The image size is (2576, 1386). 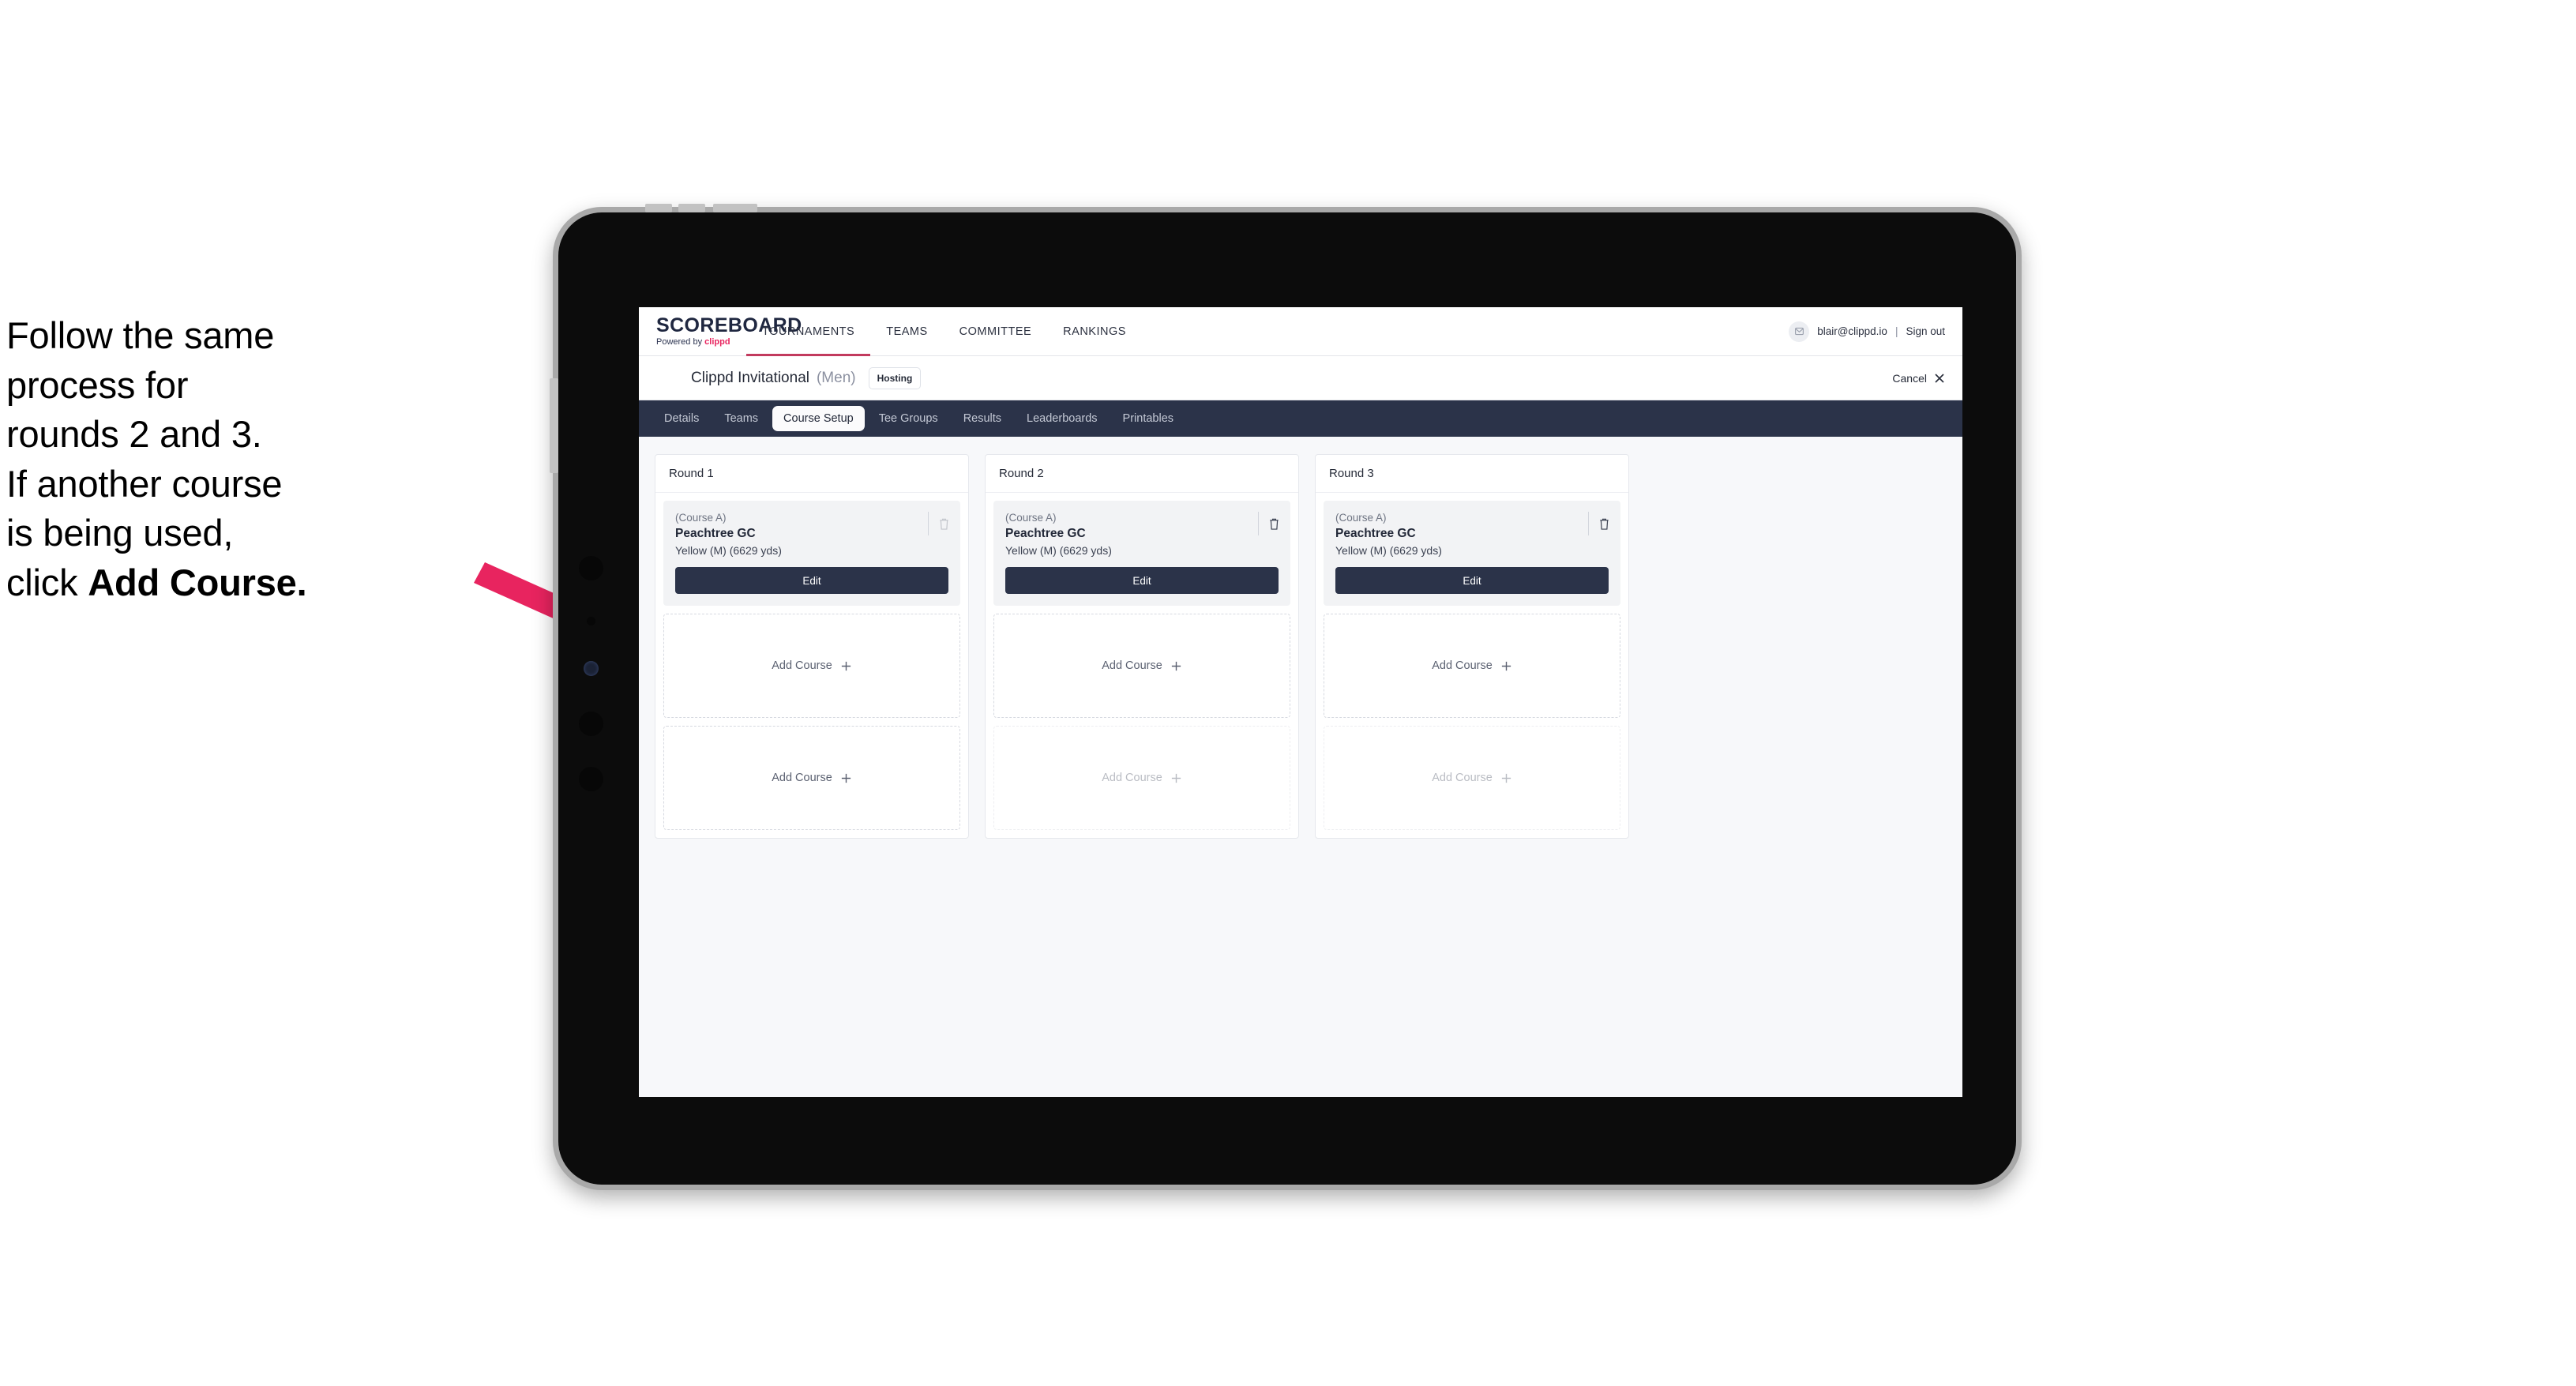 I want to click on device-camera-lens, so click(x=591, y=668).